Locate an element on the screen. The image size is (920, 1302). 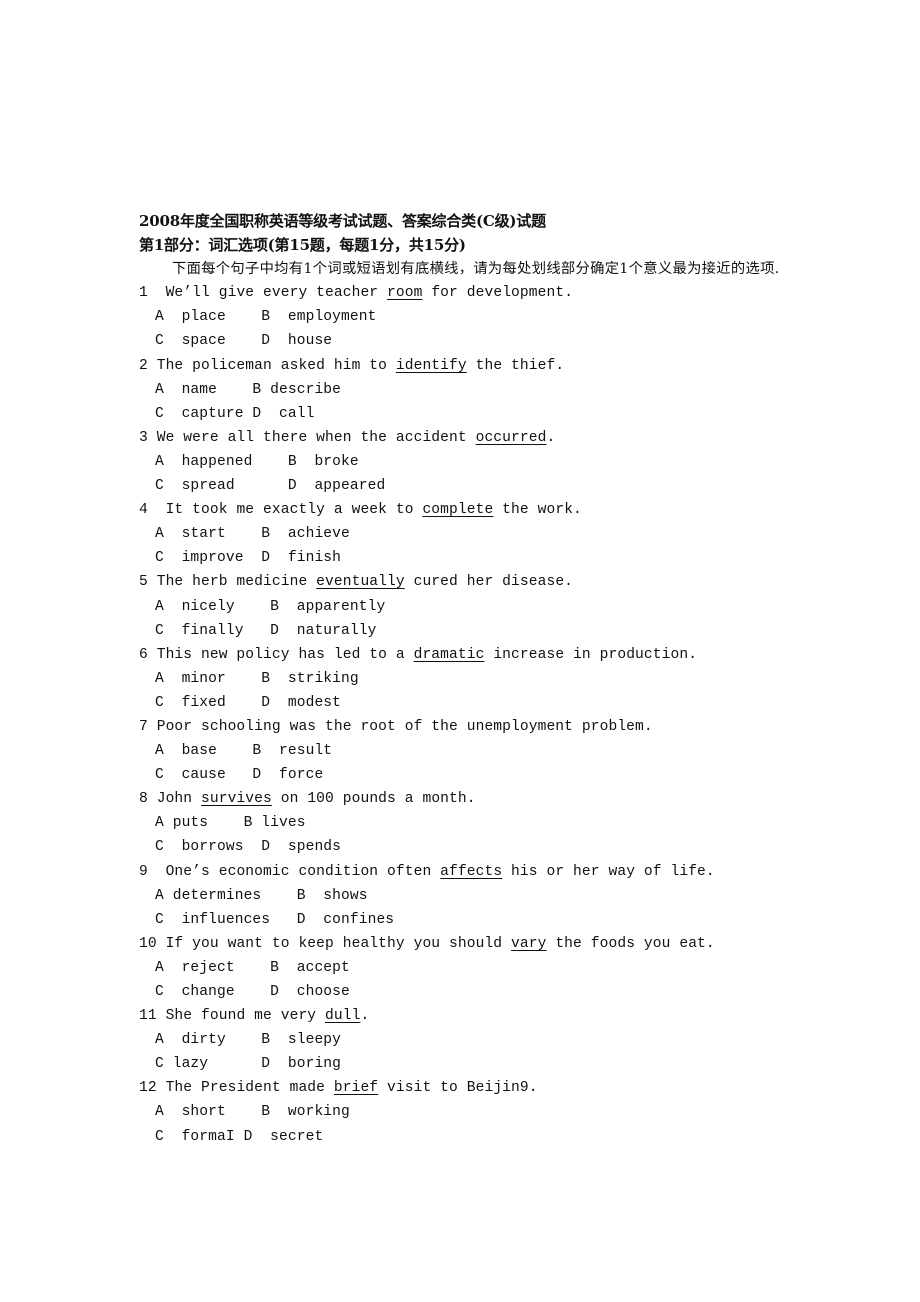
question-number: 12 is located at coordinates (148, 1088).